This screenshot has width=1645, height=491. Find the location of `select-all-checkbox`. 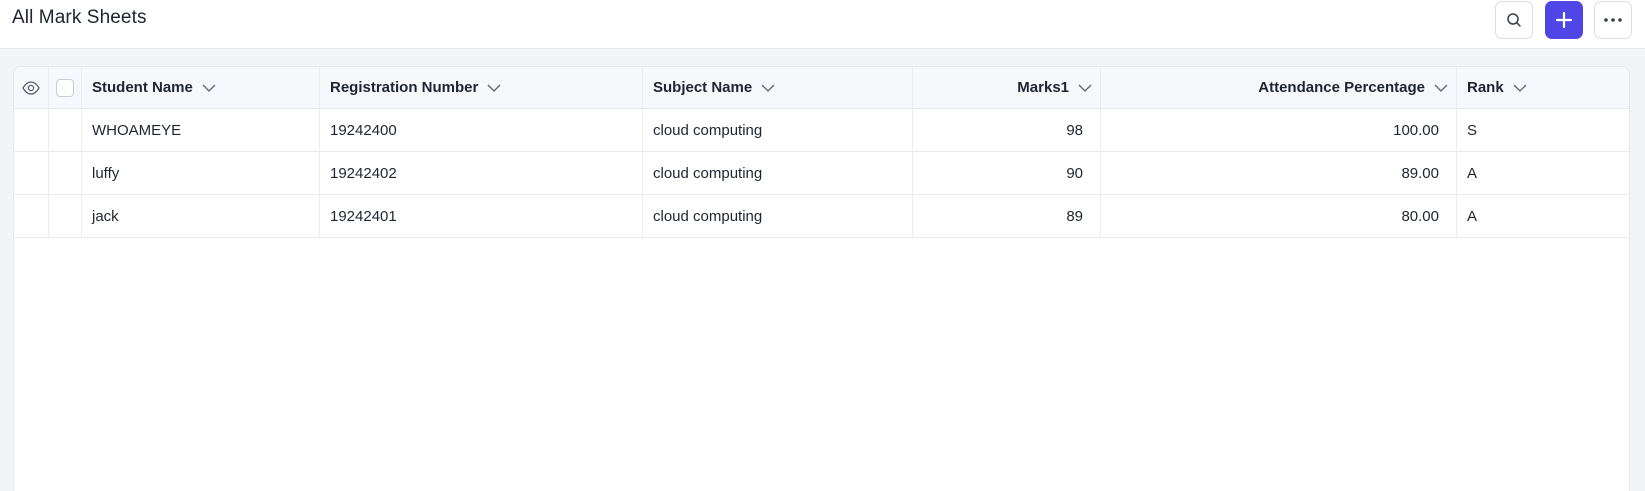

select-all-checkbox is located at coordinates (65, 87).